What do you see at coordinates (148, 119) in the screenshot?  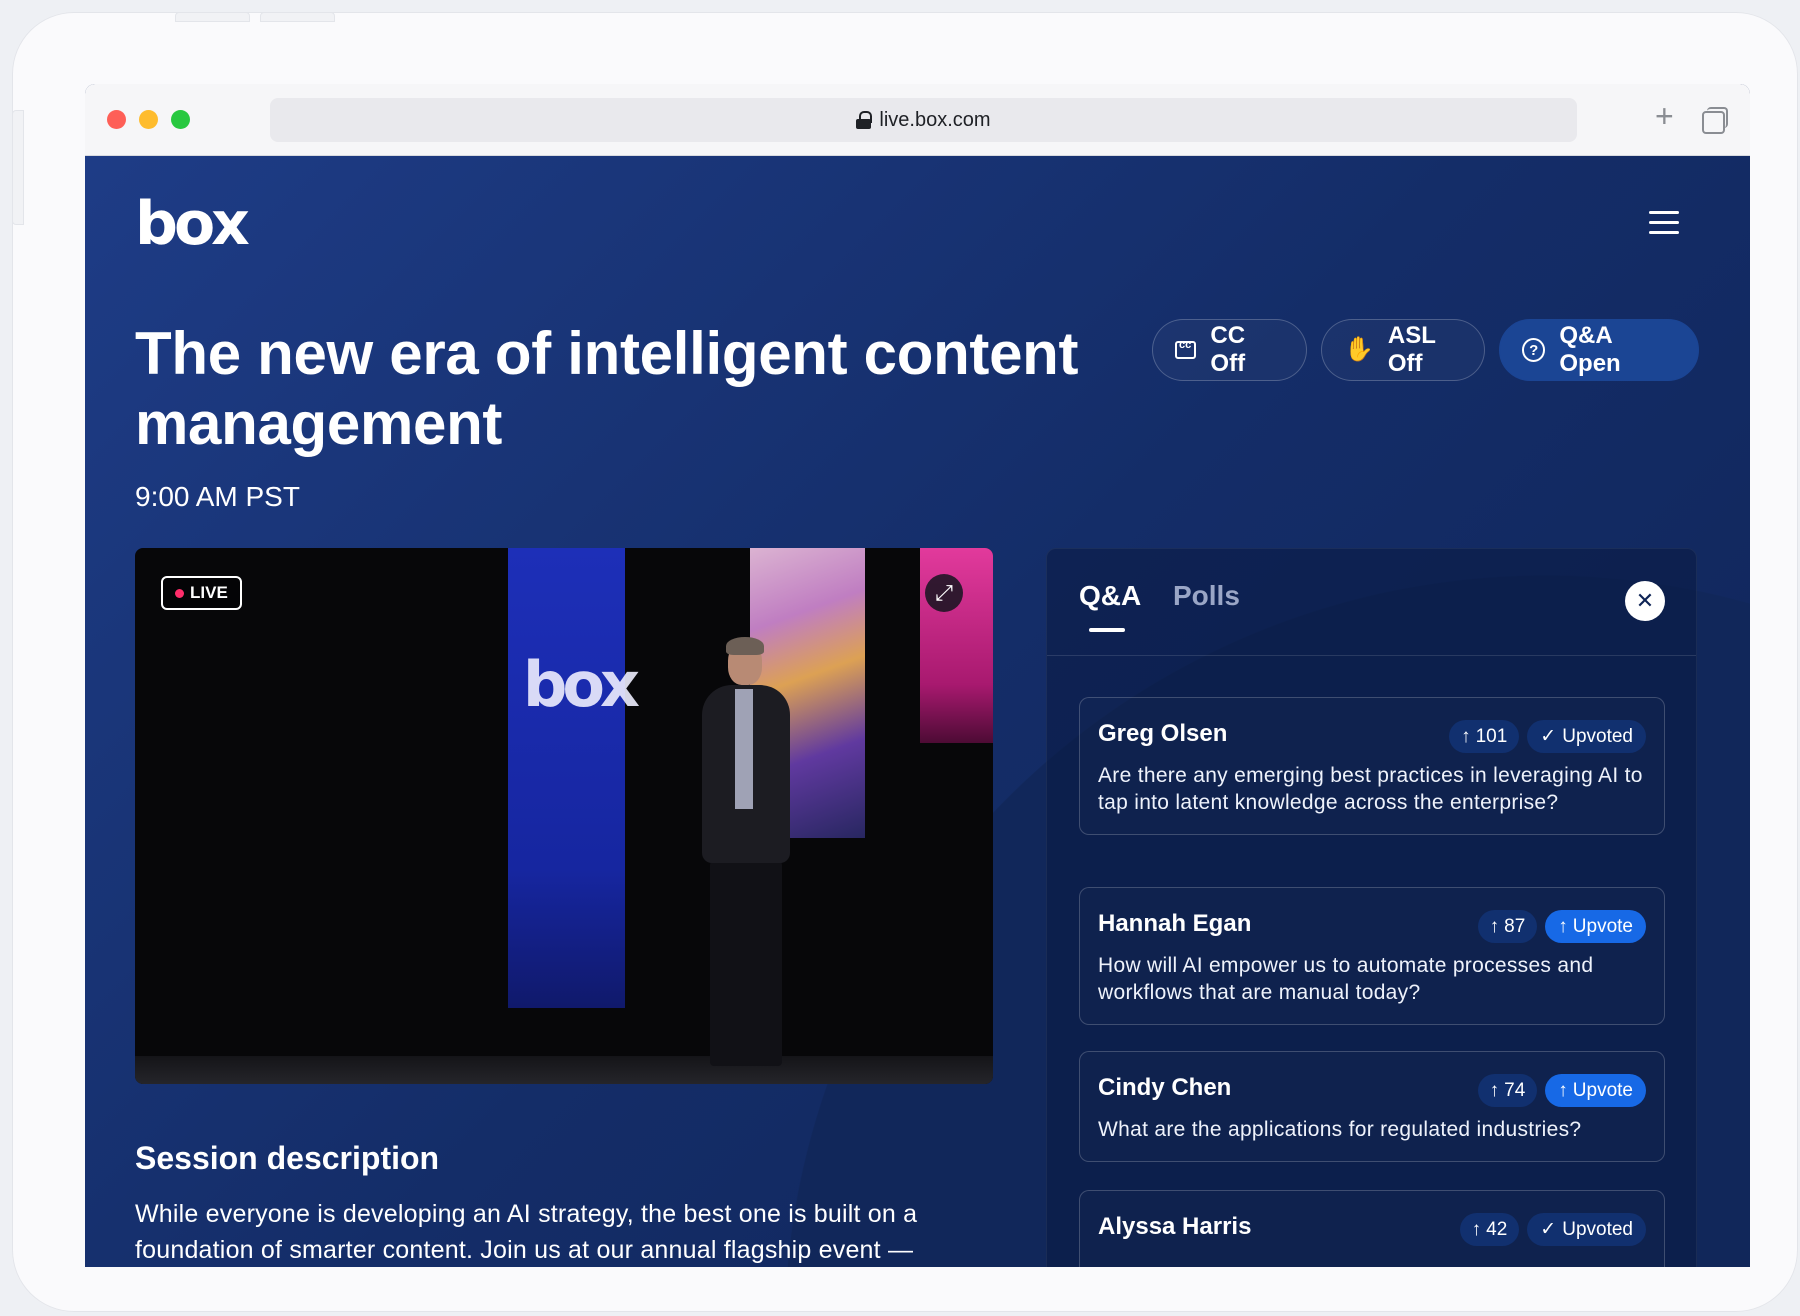 I see `minimize-window-button` at bounding box center [148, 119].